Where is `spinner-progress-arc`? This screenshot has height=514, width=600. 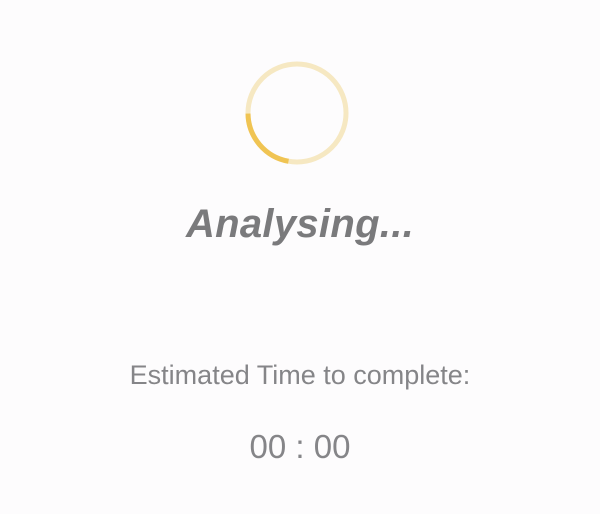 spinner-progress-arc is located at coordinates (297, 113).